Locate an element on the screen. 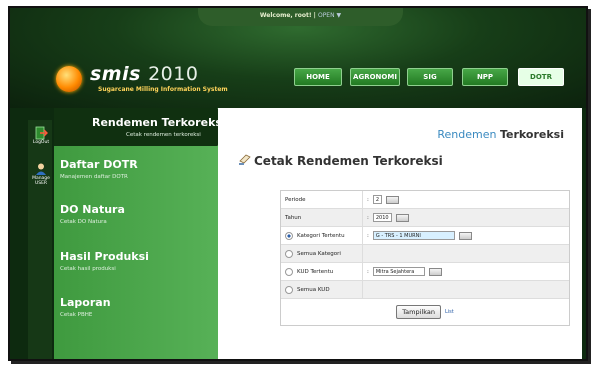  semua-kud-radio is located at coordinates (289, 289).